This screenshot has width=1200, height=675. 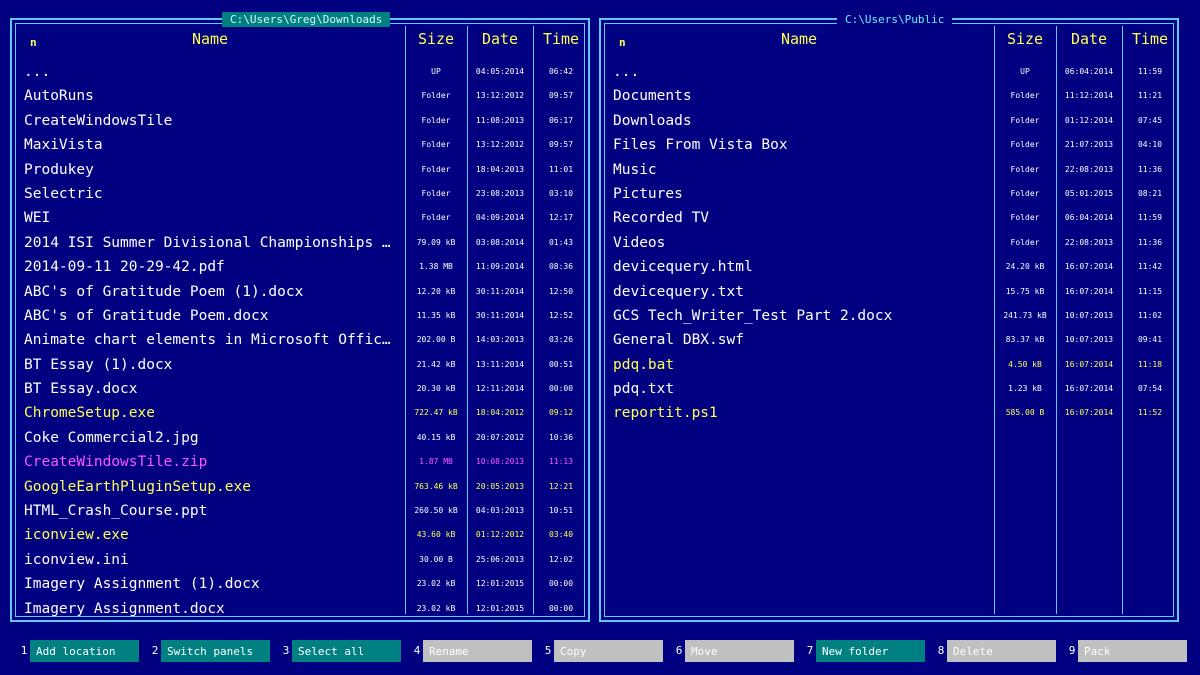 I want to click on file-name: CreateWindowsTile.zip, so click(x=116, y=462).